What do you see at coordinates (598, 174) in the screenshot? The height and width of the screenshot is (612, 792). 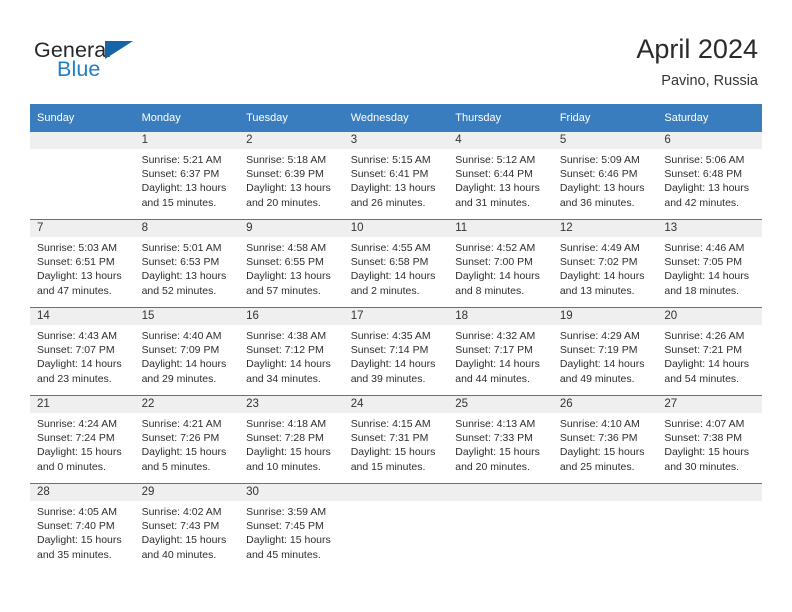 I see `sunset-text: Sunset: 6:46 PM` at bounding box center [598, 174].